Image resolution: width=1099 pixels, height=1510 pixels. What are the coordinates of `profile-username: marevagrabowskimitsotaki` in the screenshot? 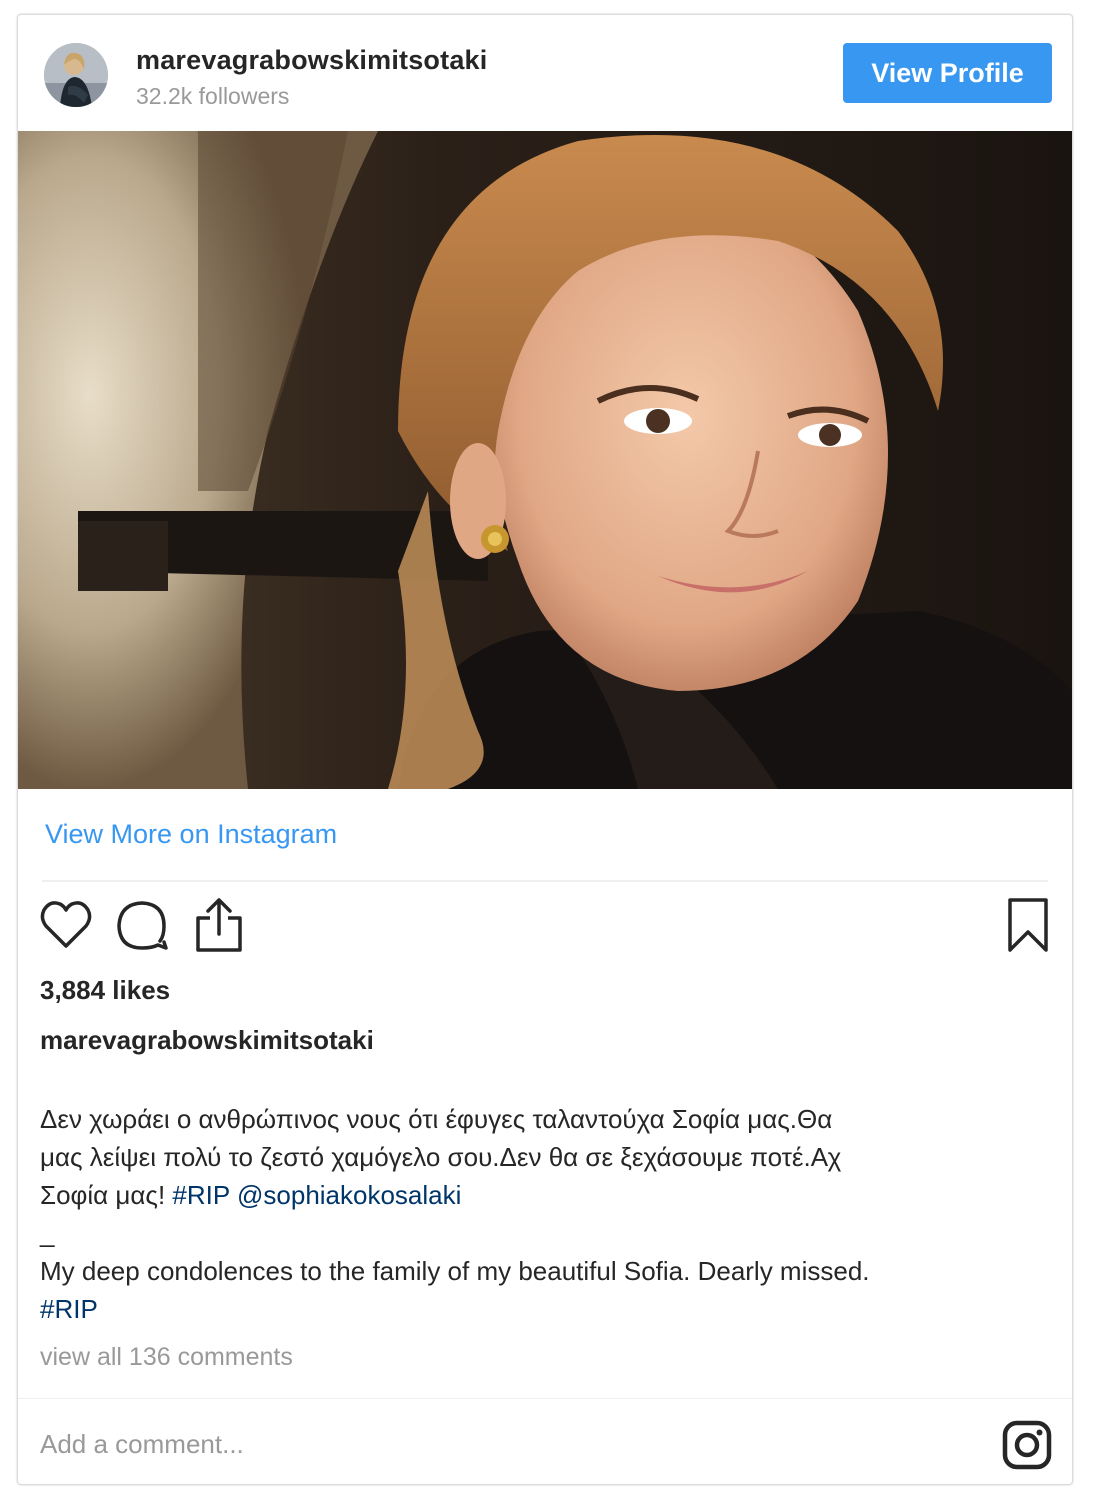 It's located at (311, 60).